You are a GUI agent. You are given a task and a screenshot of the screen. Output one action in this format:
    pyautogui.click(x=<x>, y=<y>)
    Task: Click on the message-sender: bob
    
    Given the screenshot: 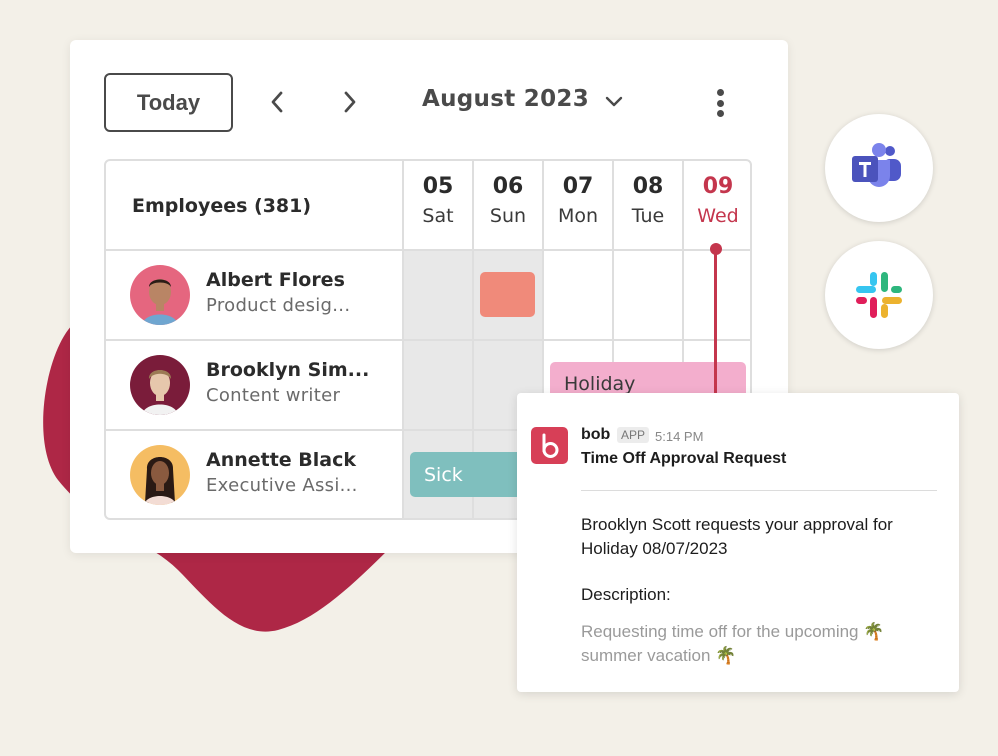 What is the action you would take?
    pyautogui.click(x=595, y=435)
    